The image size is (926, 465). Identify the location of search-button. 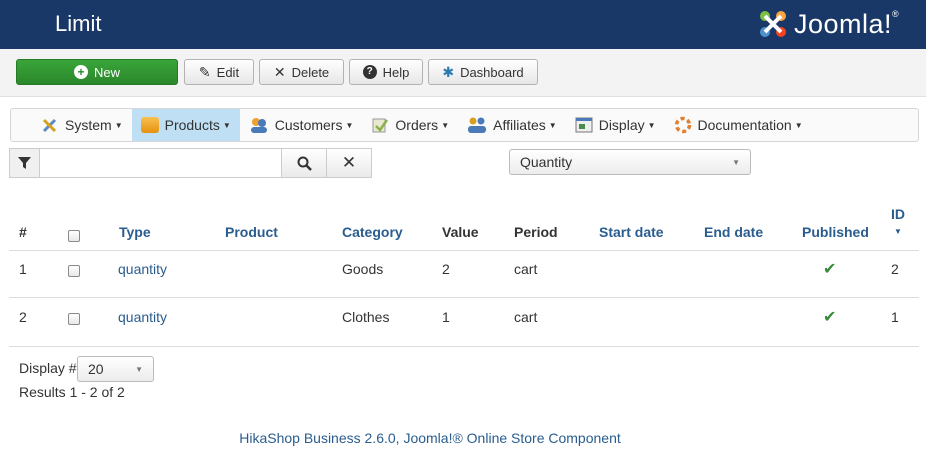
(304, 163).